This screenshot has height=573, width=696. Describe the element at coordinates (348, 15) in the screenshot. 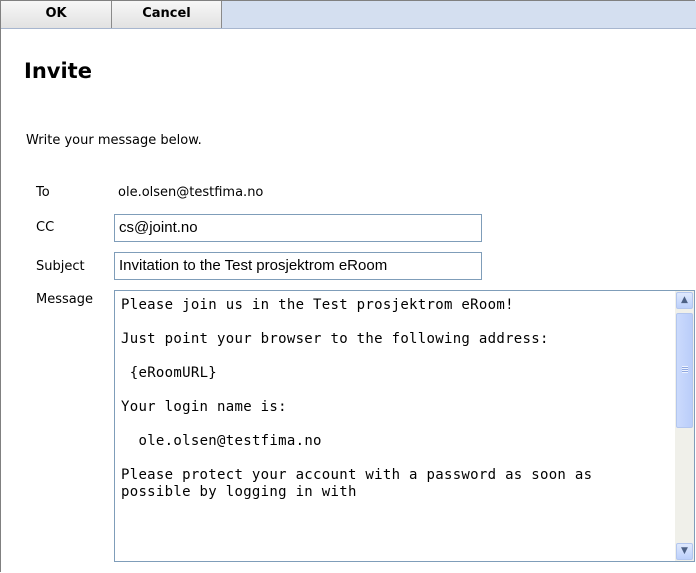

I see `toolbar: OK Cancel` at that location.